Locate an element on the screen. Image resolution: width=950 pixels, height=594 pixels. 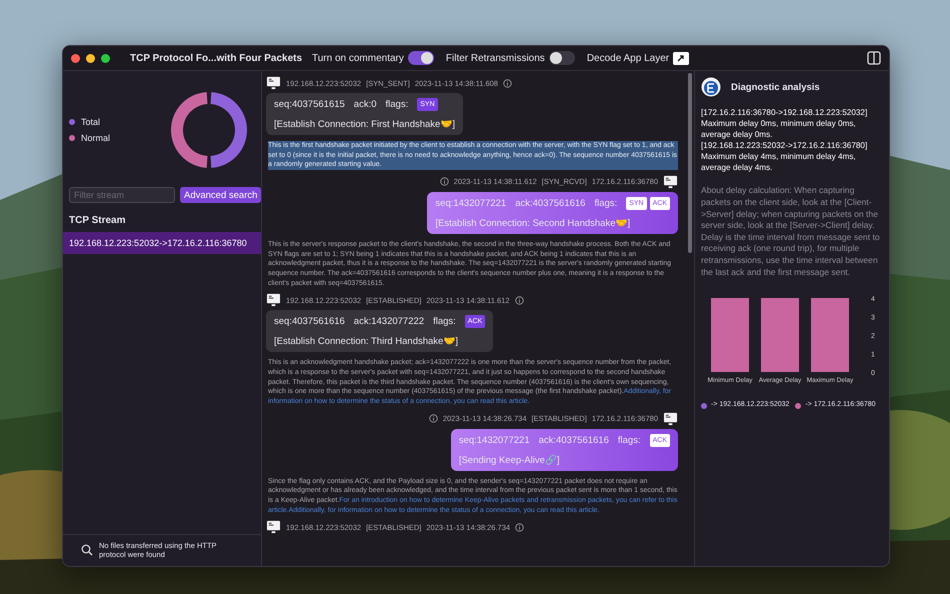
close-button is located at coordinates (75, 58).